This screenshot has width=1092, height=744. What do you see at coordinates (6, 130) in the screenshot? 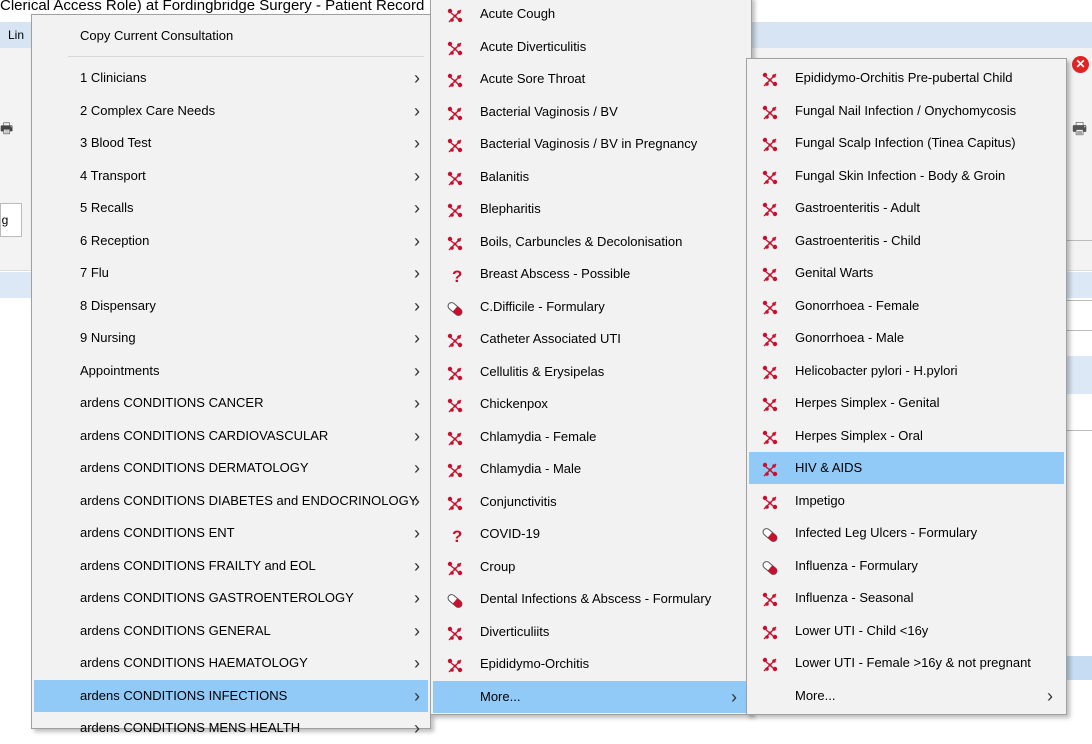
I see `print-icon: 🖶` at bounding box center [6, 130].